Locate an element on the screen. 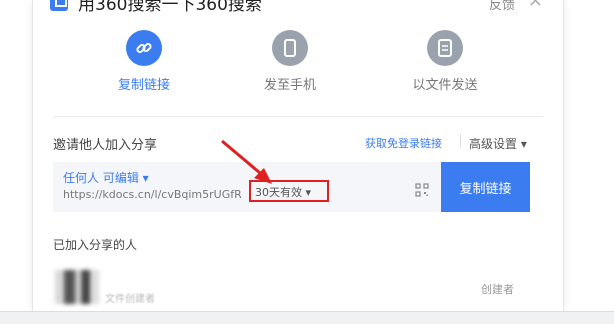 Image resolution: width=614 pixels, height=324 pixels. share-option-send-phone: 发至手机 is located at coordinates (290, 61).